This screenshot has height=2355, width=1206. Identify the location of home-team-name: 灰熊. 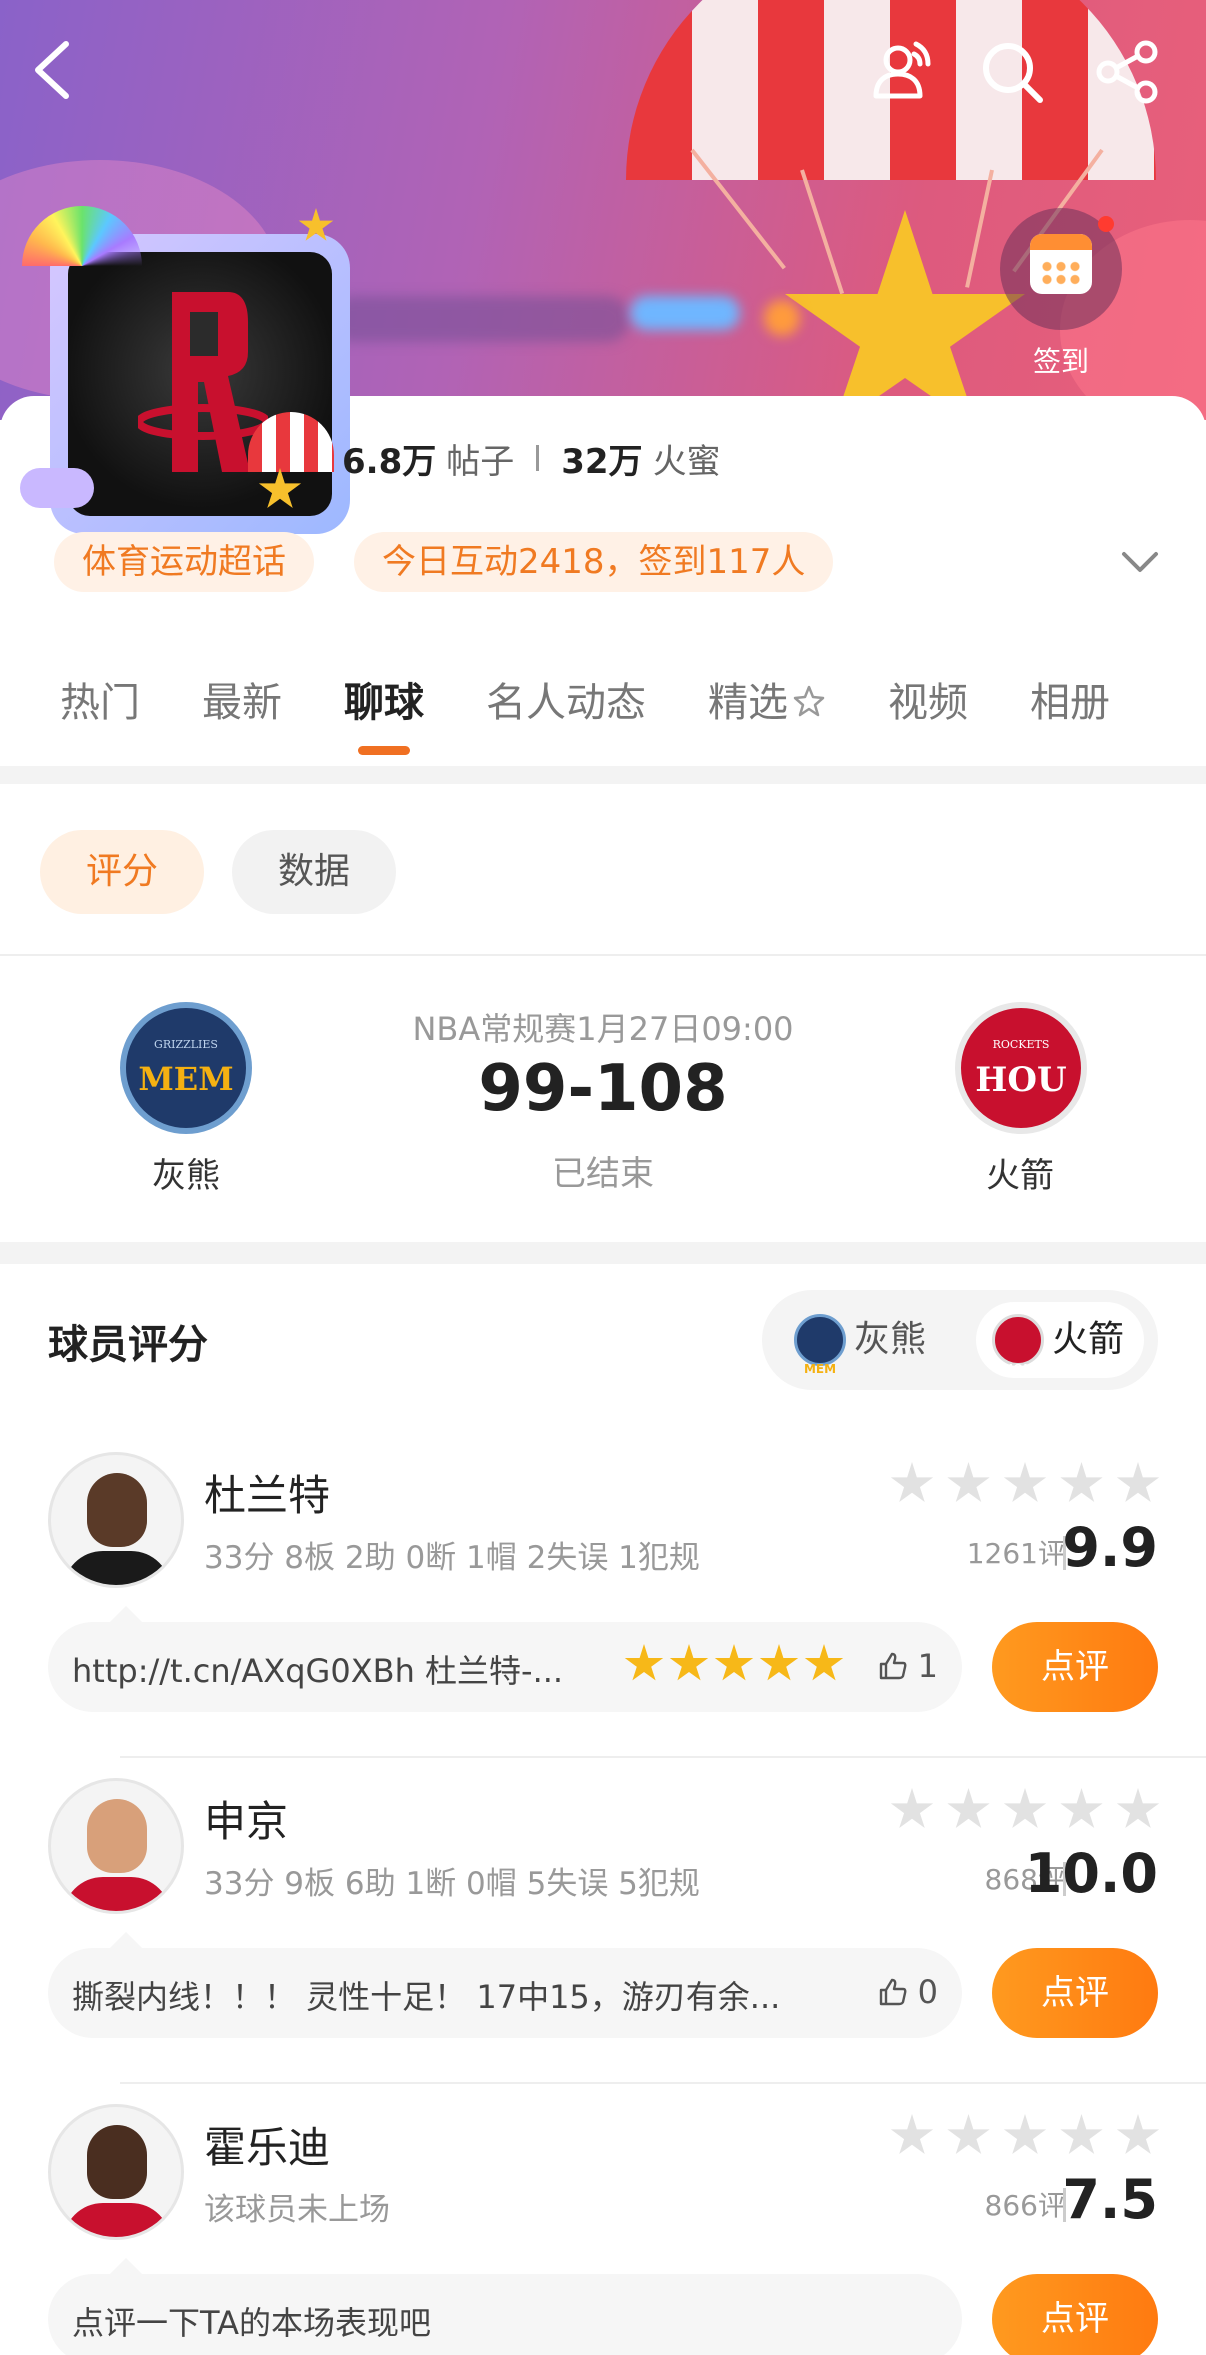
(186, 1172).